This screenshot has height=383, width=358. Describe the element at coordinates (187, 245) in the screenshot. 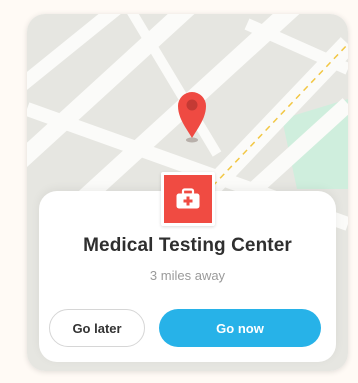

I see `place-name: Medical Testing Center` at that location.